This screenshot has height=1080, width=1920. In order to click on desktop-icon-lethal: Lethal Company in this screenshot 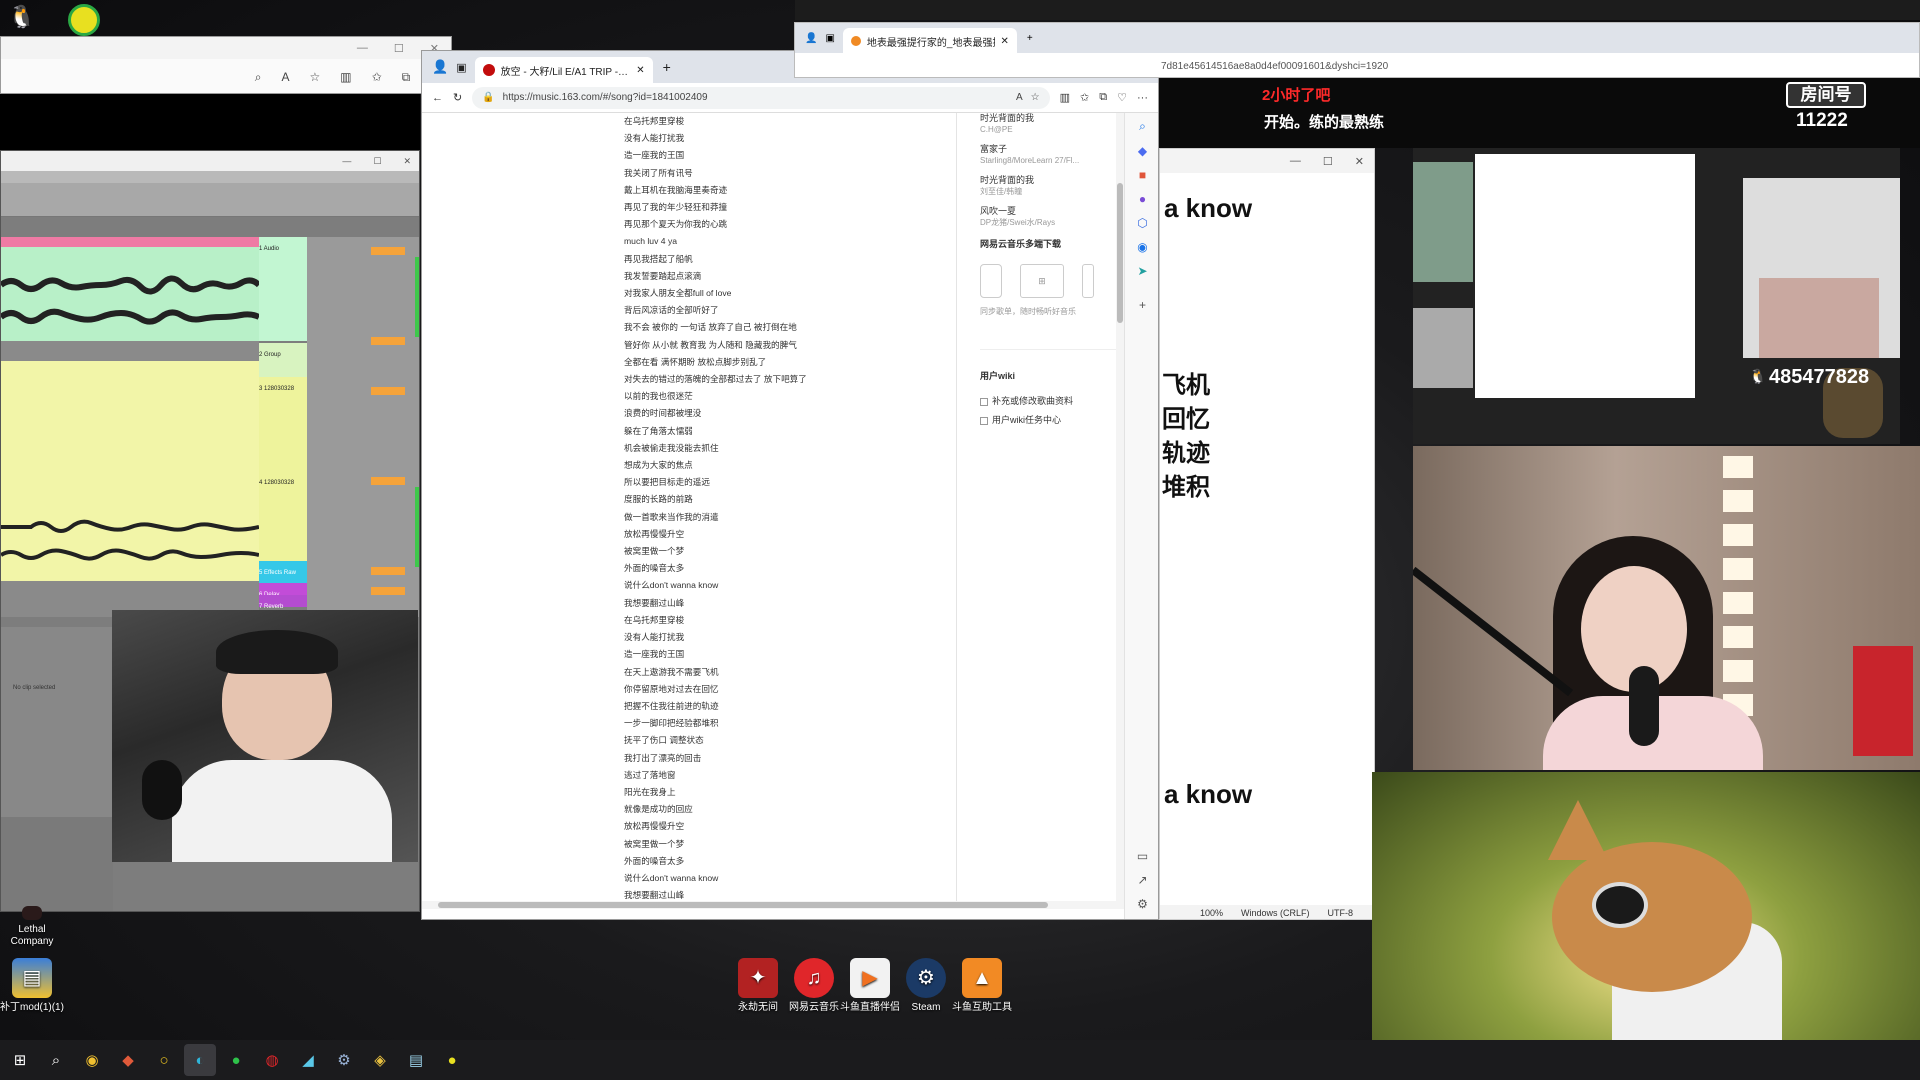, I will do `click(32, 927)`.